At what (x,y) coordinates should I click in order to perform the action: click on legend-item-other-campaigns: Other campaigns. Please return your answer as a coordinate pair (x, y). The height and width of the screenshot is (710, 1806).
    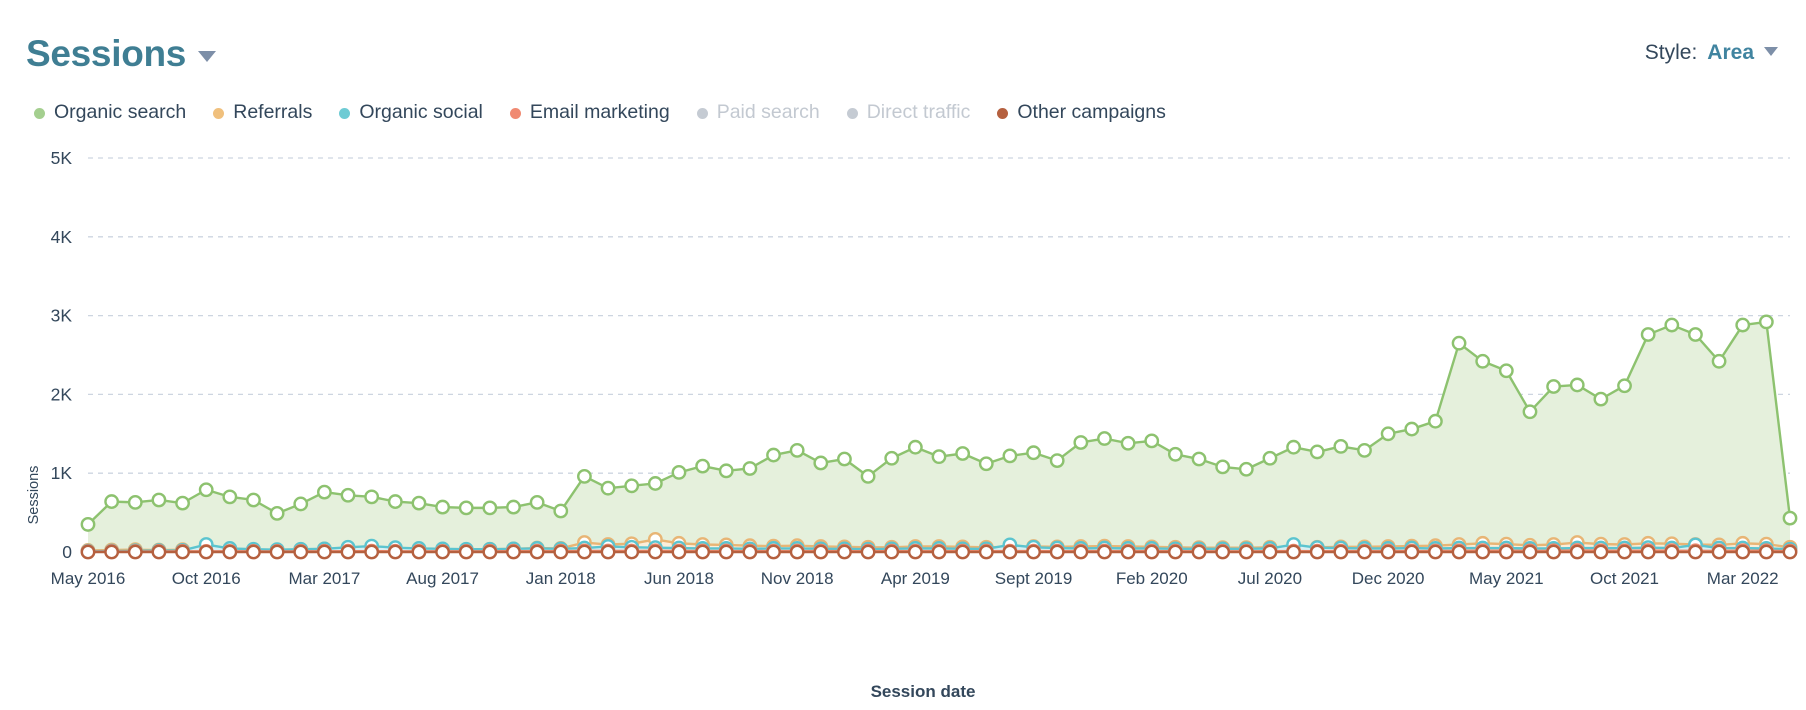
    Looking at the image, I should click on (1081, 113).